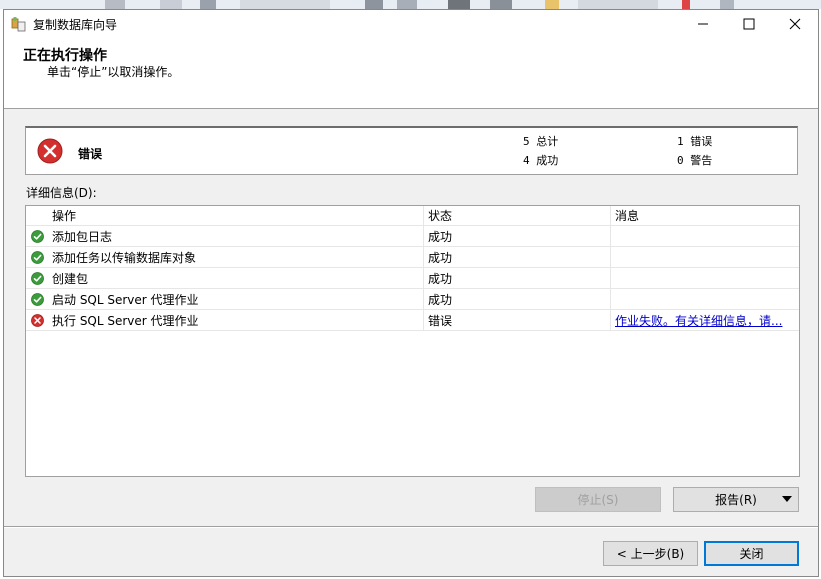 Image resolution: width=821 pixels, height=579 pixels. I want to click on page-subtitle: 单击“停止”以取消操作。, so click(113, 72).